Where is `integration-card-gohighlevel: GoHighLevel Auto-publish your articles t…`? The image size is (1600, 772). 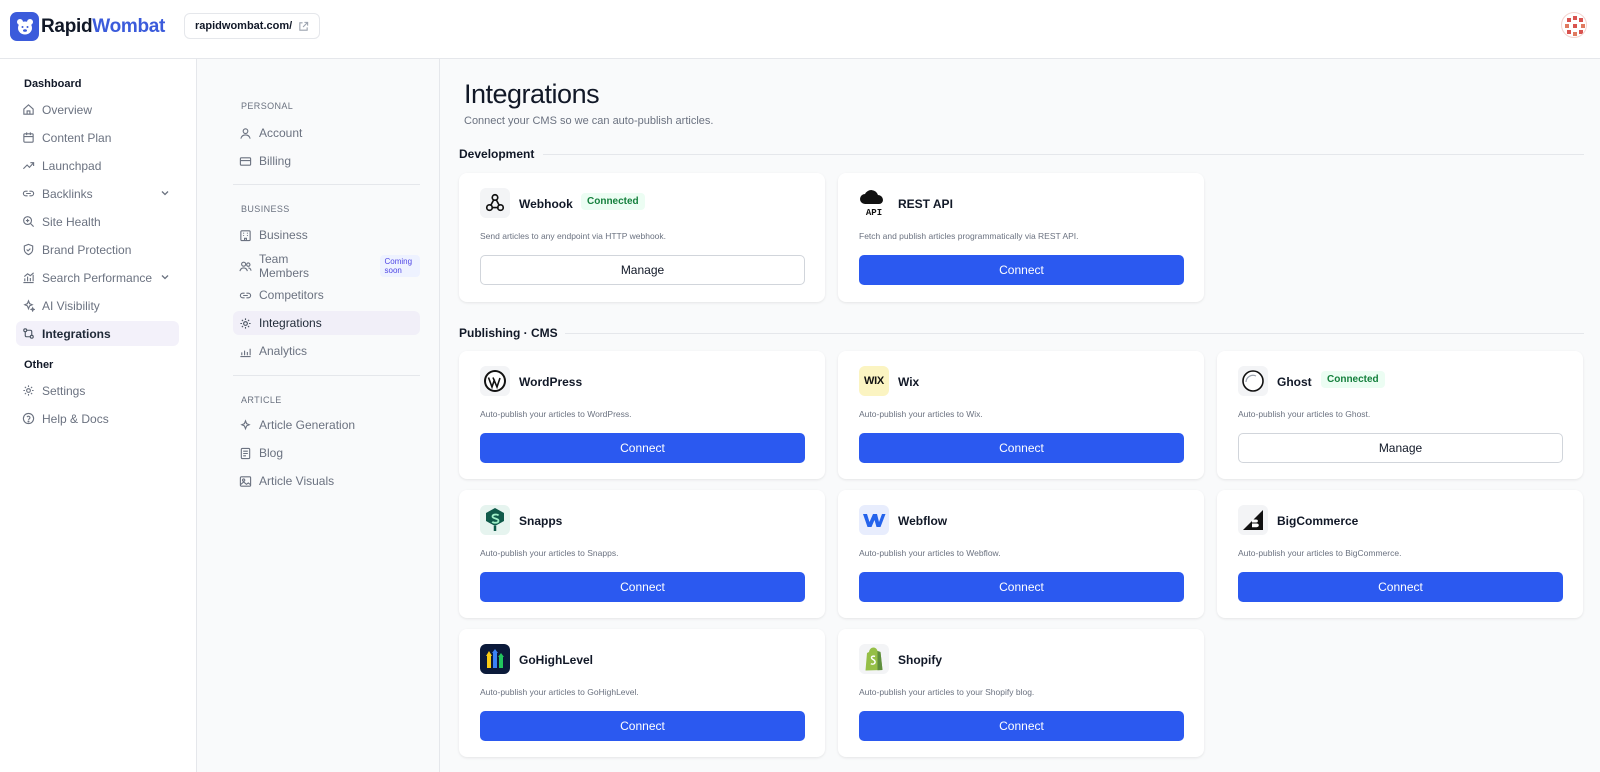 integration-card-gohighlevel: GoHighLevel Auto-publish your articles t… is located at coordinates (642, 693).